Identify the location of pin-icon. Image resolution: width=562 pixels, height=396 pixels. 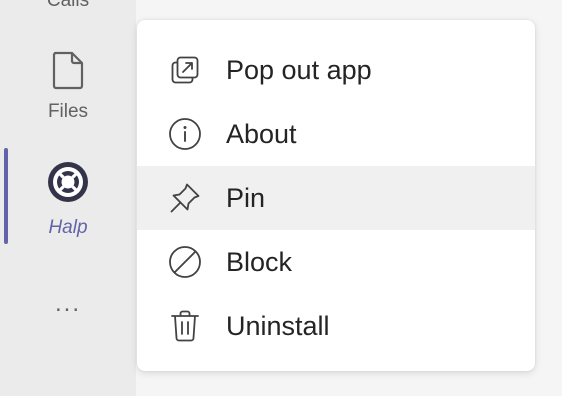
(185, 198).